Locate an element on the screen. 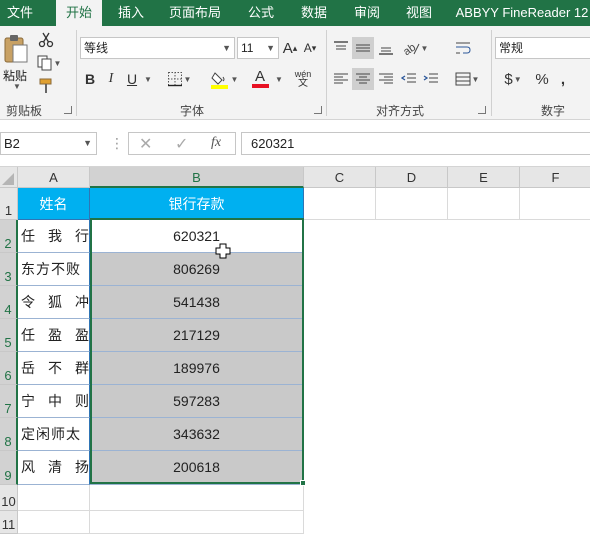 The image size is (590, 534). row-header-2: 2 is located at coordinates (9, 236).